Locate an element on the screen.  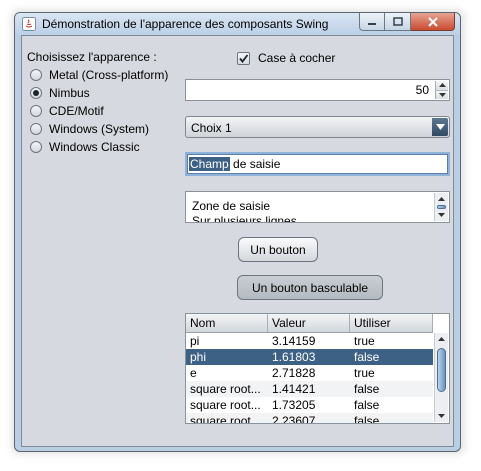
table-row: phi 1.61803 false is located at coordinates (309, 357).